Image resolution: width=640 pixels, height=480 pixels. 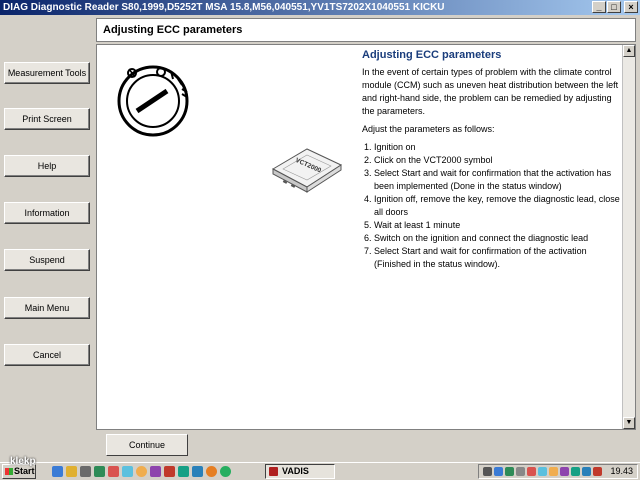 What do you see at coordinates (295, 471) in the screenshot?
I see `task-label: VADIS` at bounding box center [295, 471].